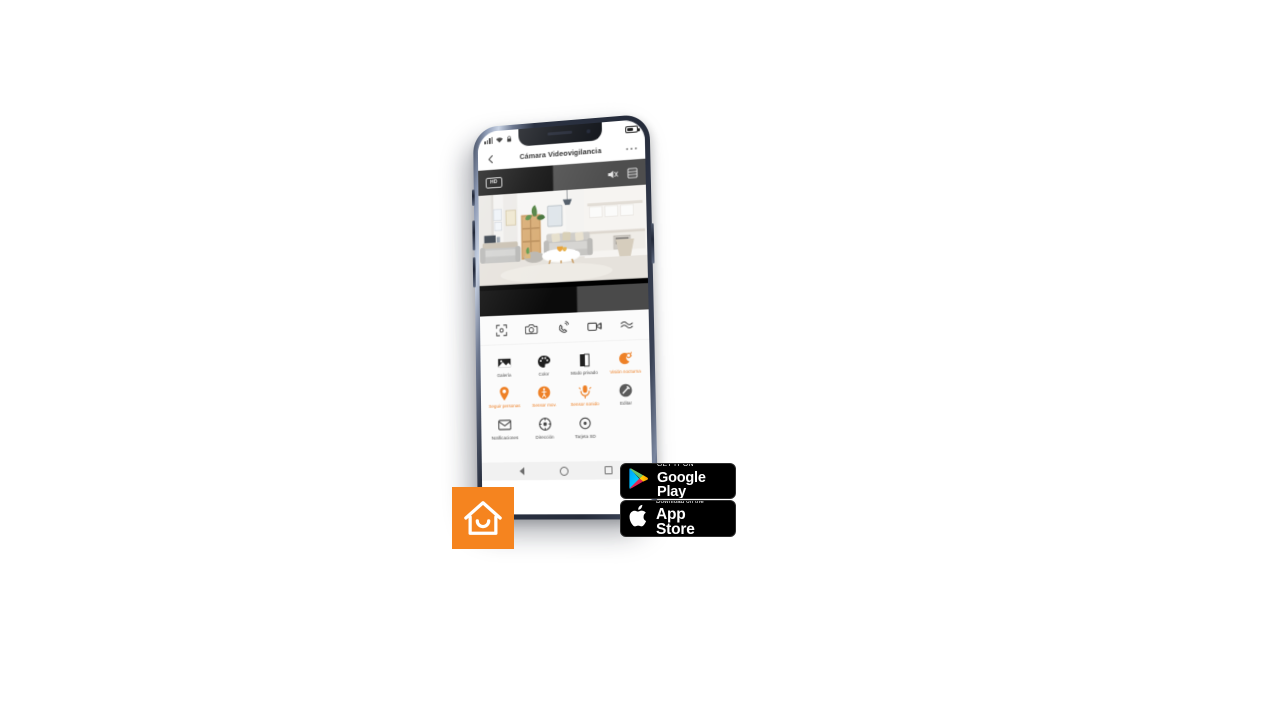  I want to click on person-track-icon, so click(504, 394).